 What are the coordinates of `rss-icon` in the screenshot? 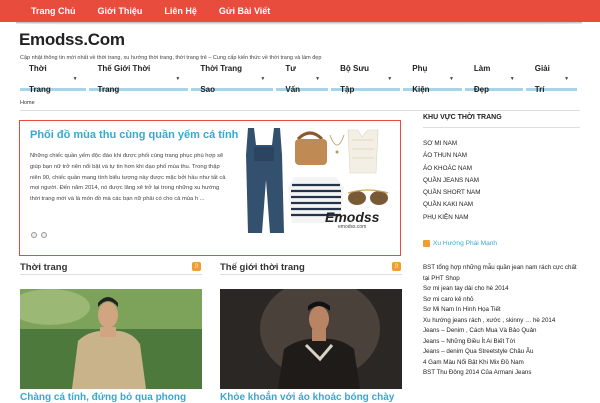 It's located at (426, 243).